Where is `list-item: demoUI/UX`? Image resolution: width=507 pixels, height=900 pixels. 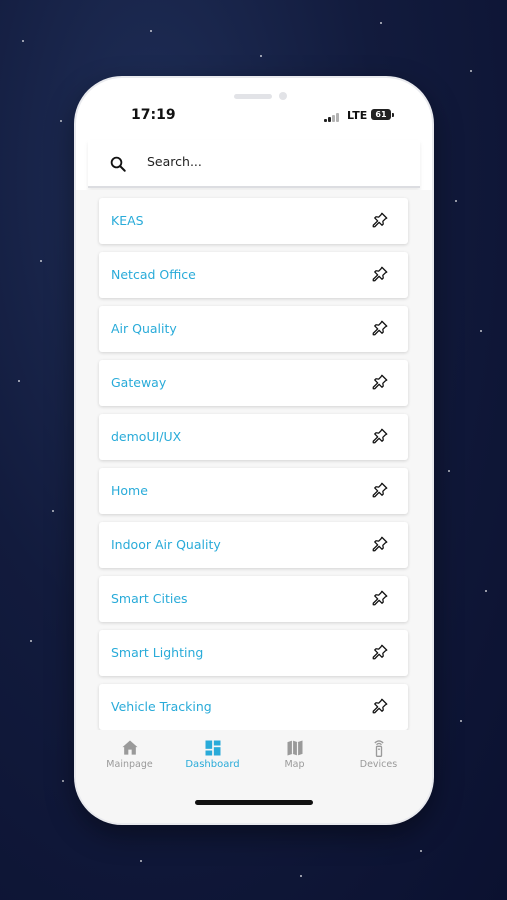
list-item: demoUI/UX is located at coordinates (253, 437).